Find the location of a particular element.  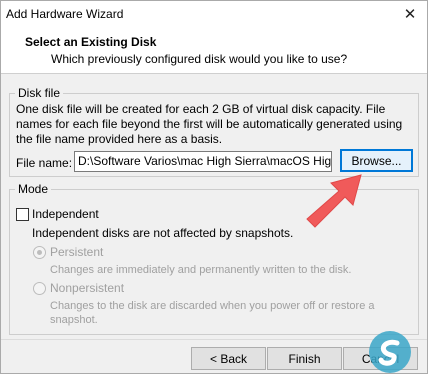

page-title: Select an Existing Disk is located at coordinates (91, 42).